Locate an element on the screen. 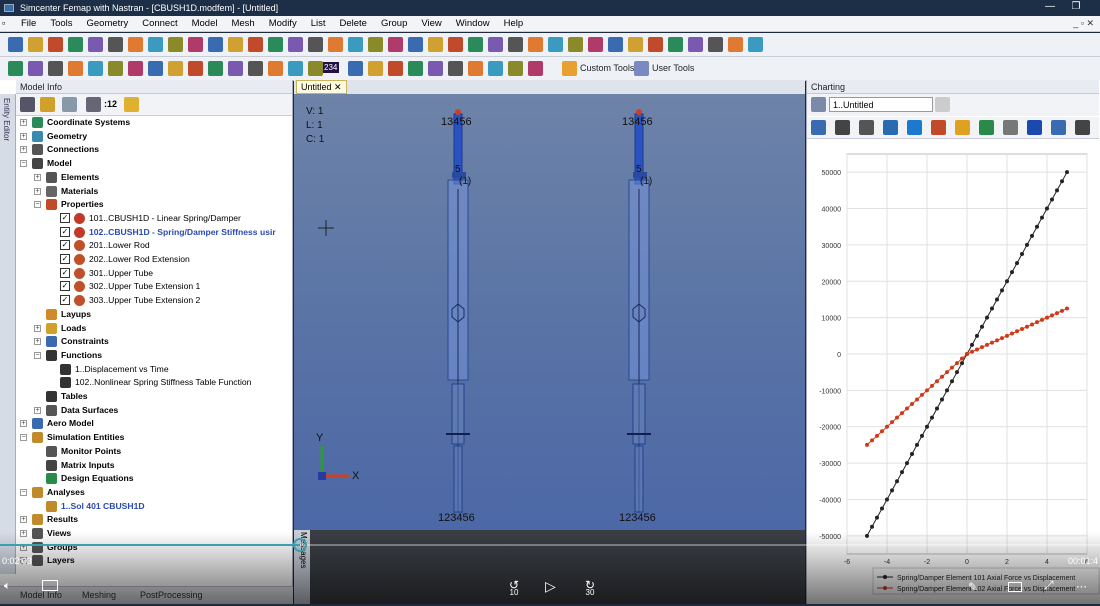  pen-icon: ✎ is located at coordinates (973, 587).